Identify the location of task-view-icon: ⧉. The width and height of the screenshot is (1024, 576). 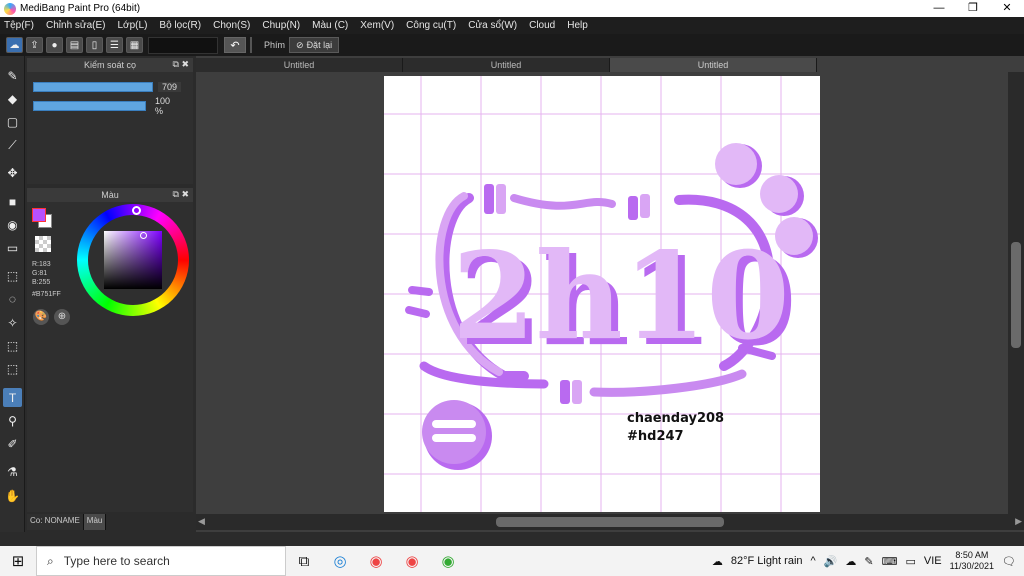
(304, 561).